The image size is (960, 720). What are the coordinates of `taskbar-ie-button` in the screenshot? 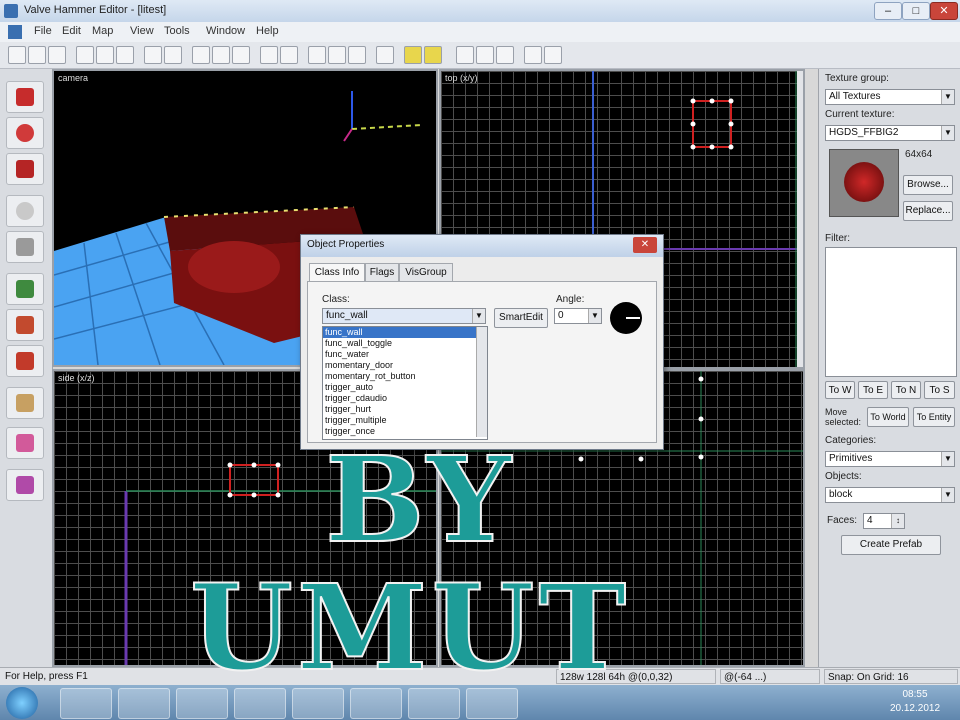 It's located at (86, 703).